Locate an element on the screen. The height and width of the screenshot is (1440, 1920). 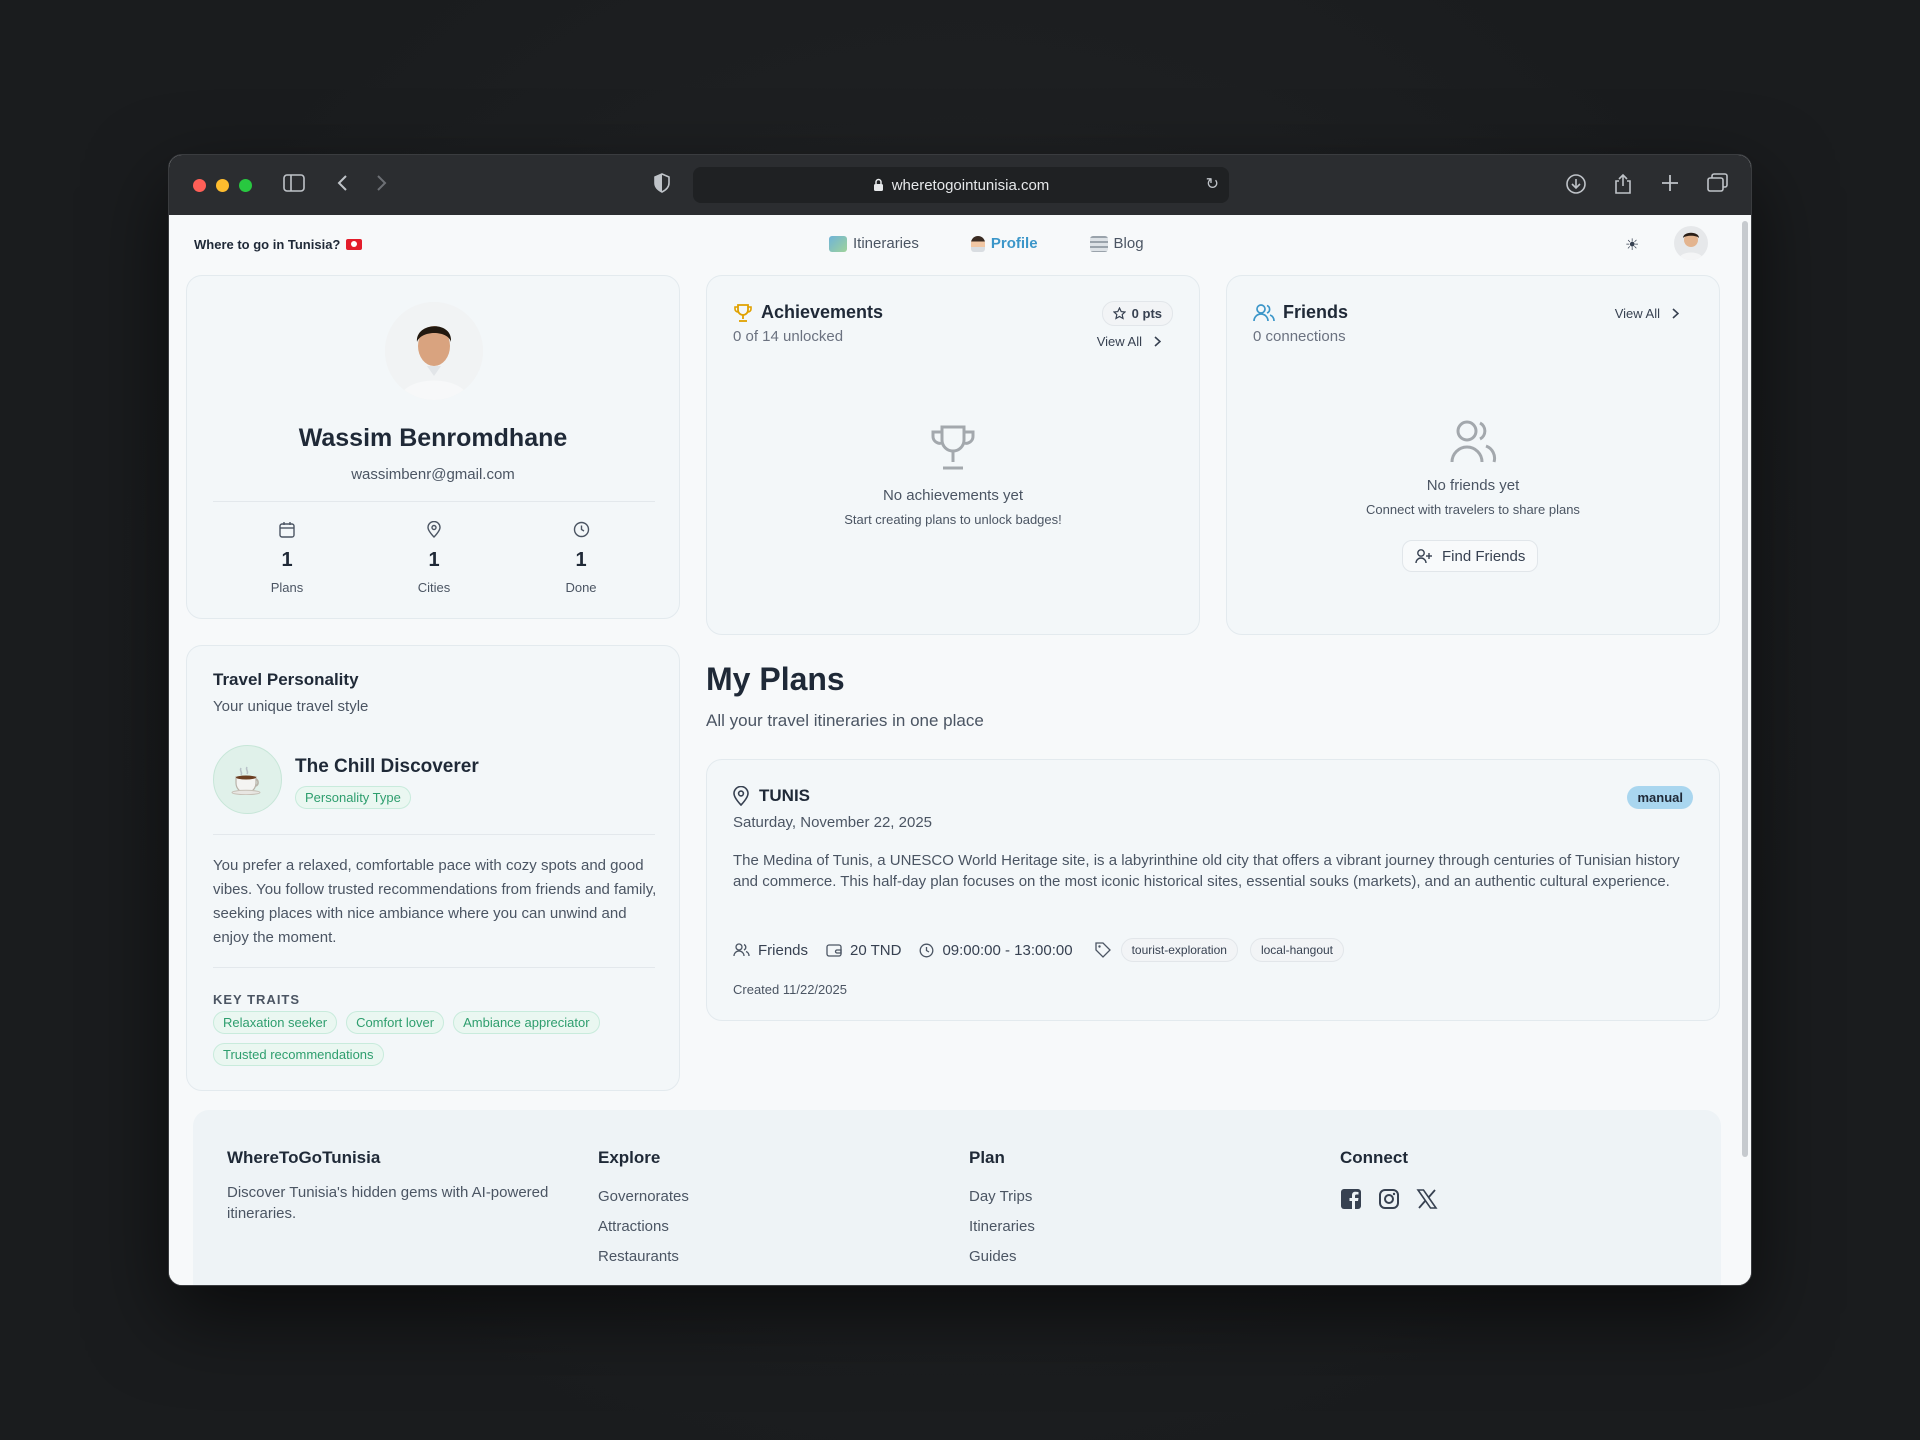
find-friends-button: Find Friends is located at coordinates (1470, 556).